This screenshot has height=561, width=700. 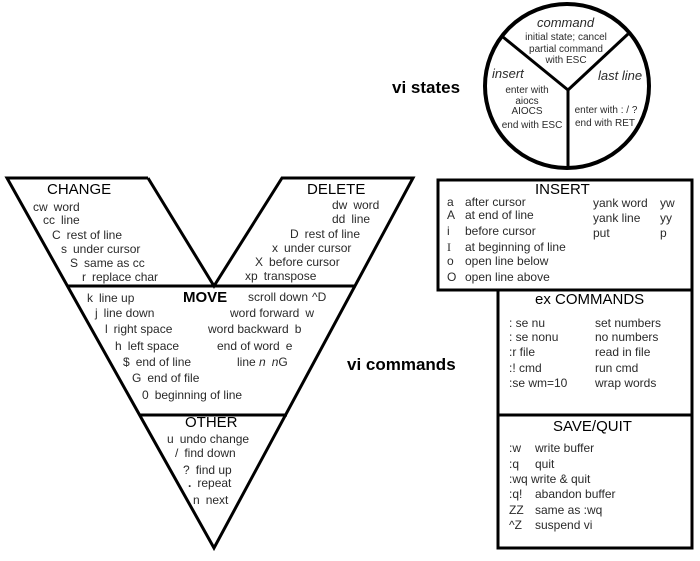 What do you see at coordinates (507, 261) in the screenshot?
I see `command-desc: open line below` at bounding box center [507, 261].